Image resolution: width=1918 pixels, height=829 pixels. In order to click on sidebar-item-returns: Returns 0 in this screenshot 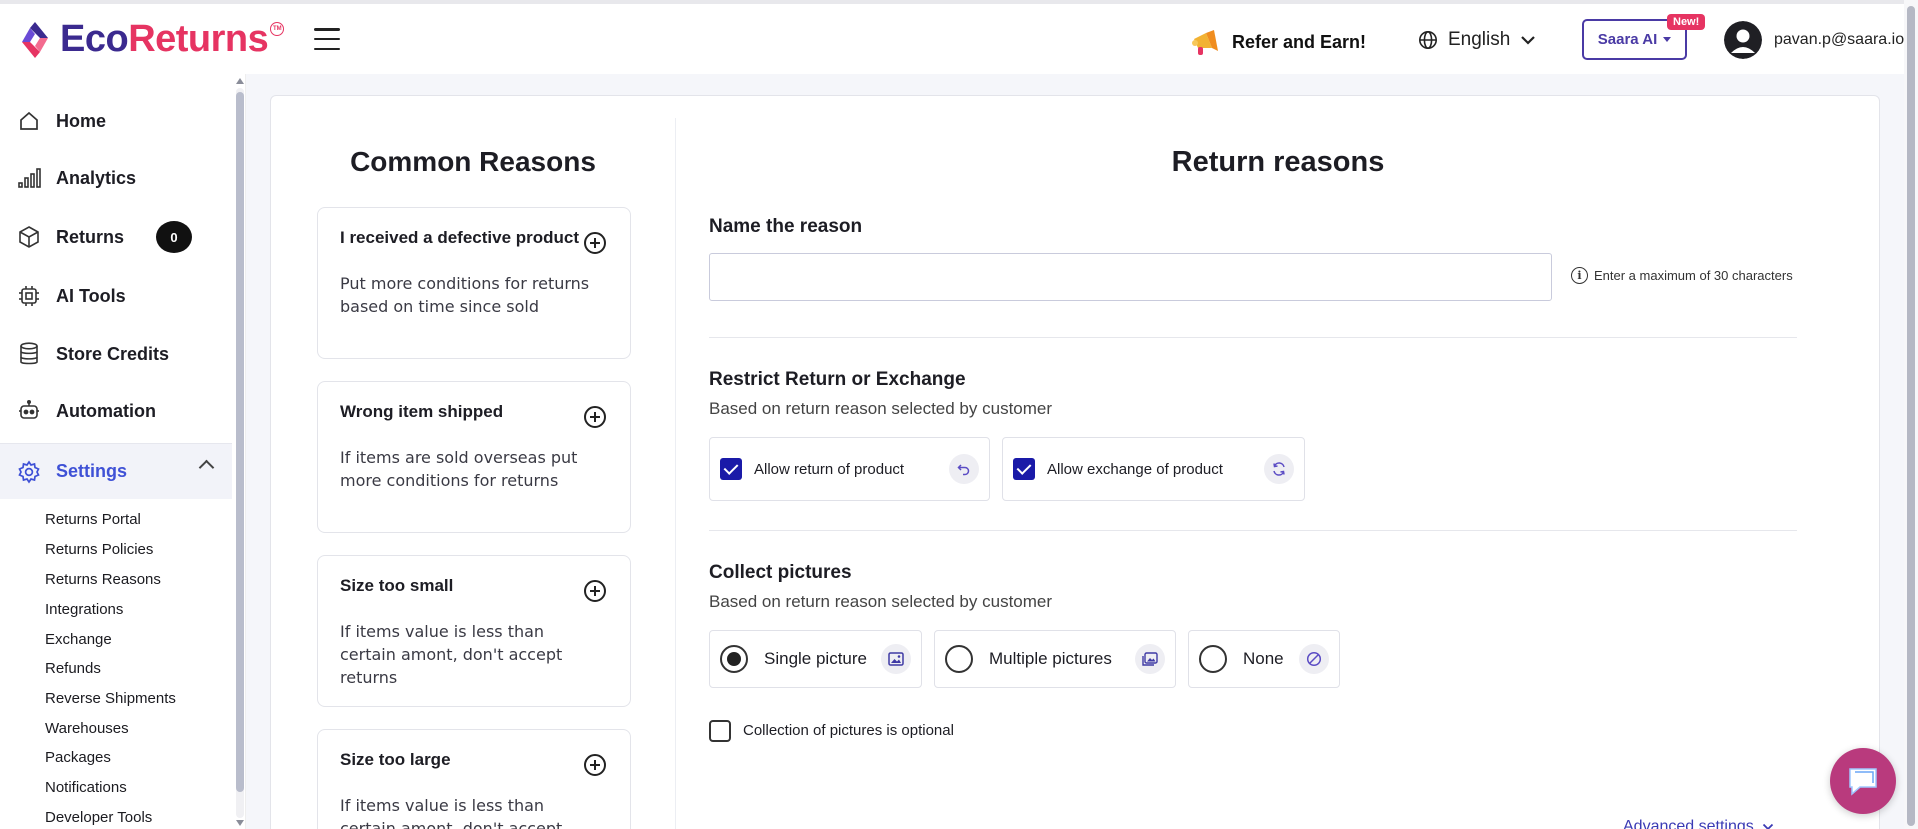, I will do `click(116, 237)`.